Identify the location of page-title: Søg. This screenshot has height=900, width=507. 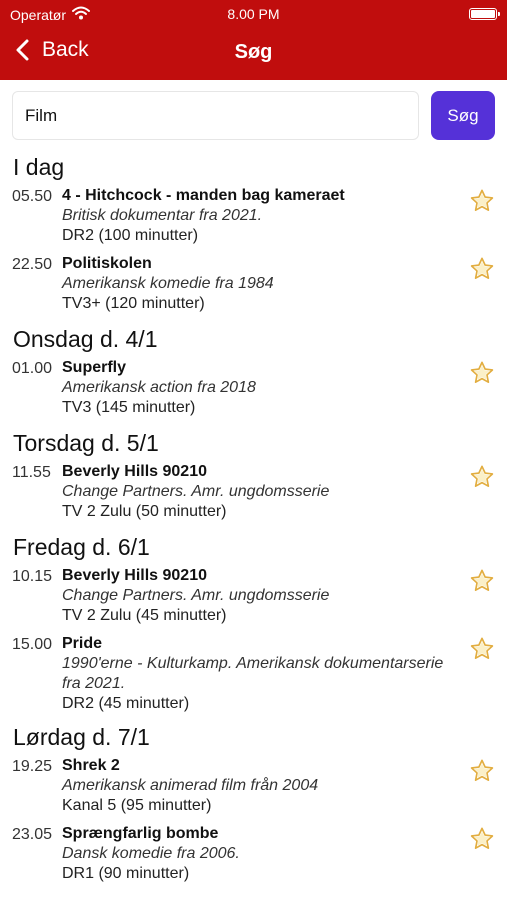
(253, 52).